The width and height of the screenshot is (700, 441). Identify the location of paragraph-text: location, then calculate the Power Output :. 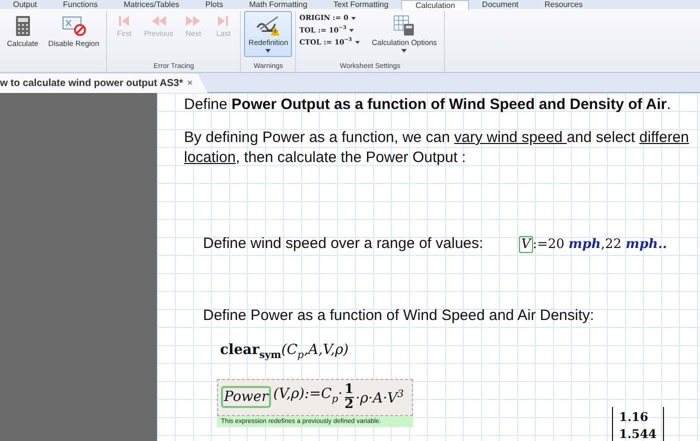
(325, 158).